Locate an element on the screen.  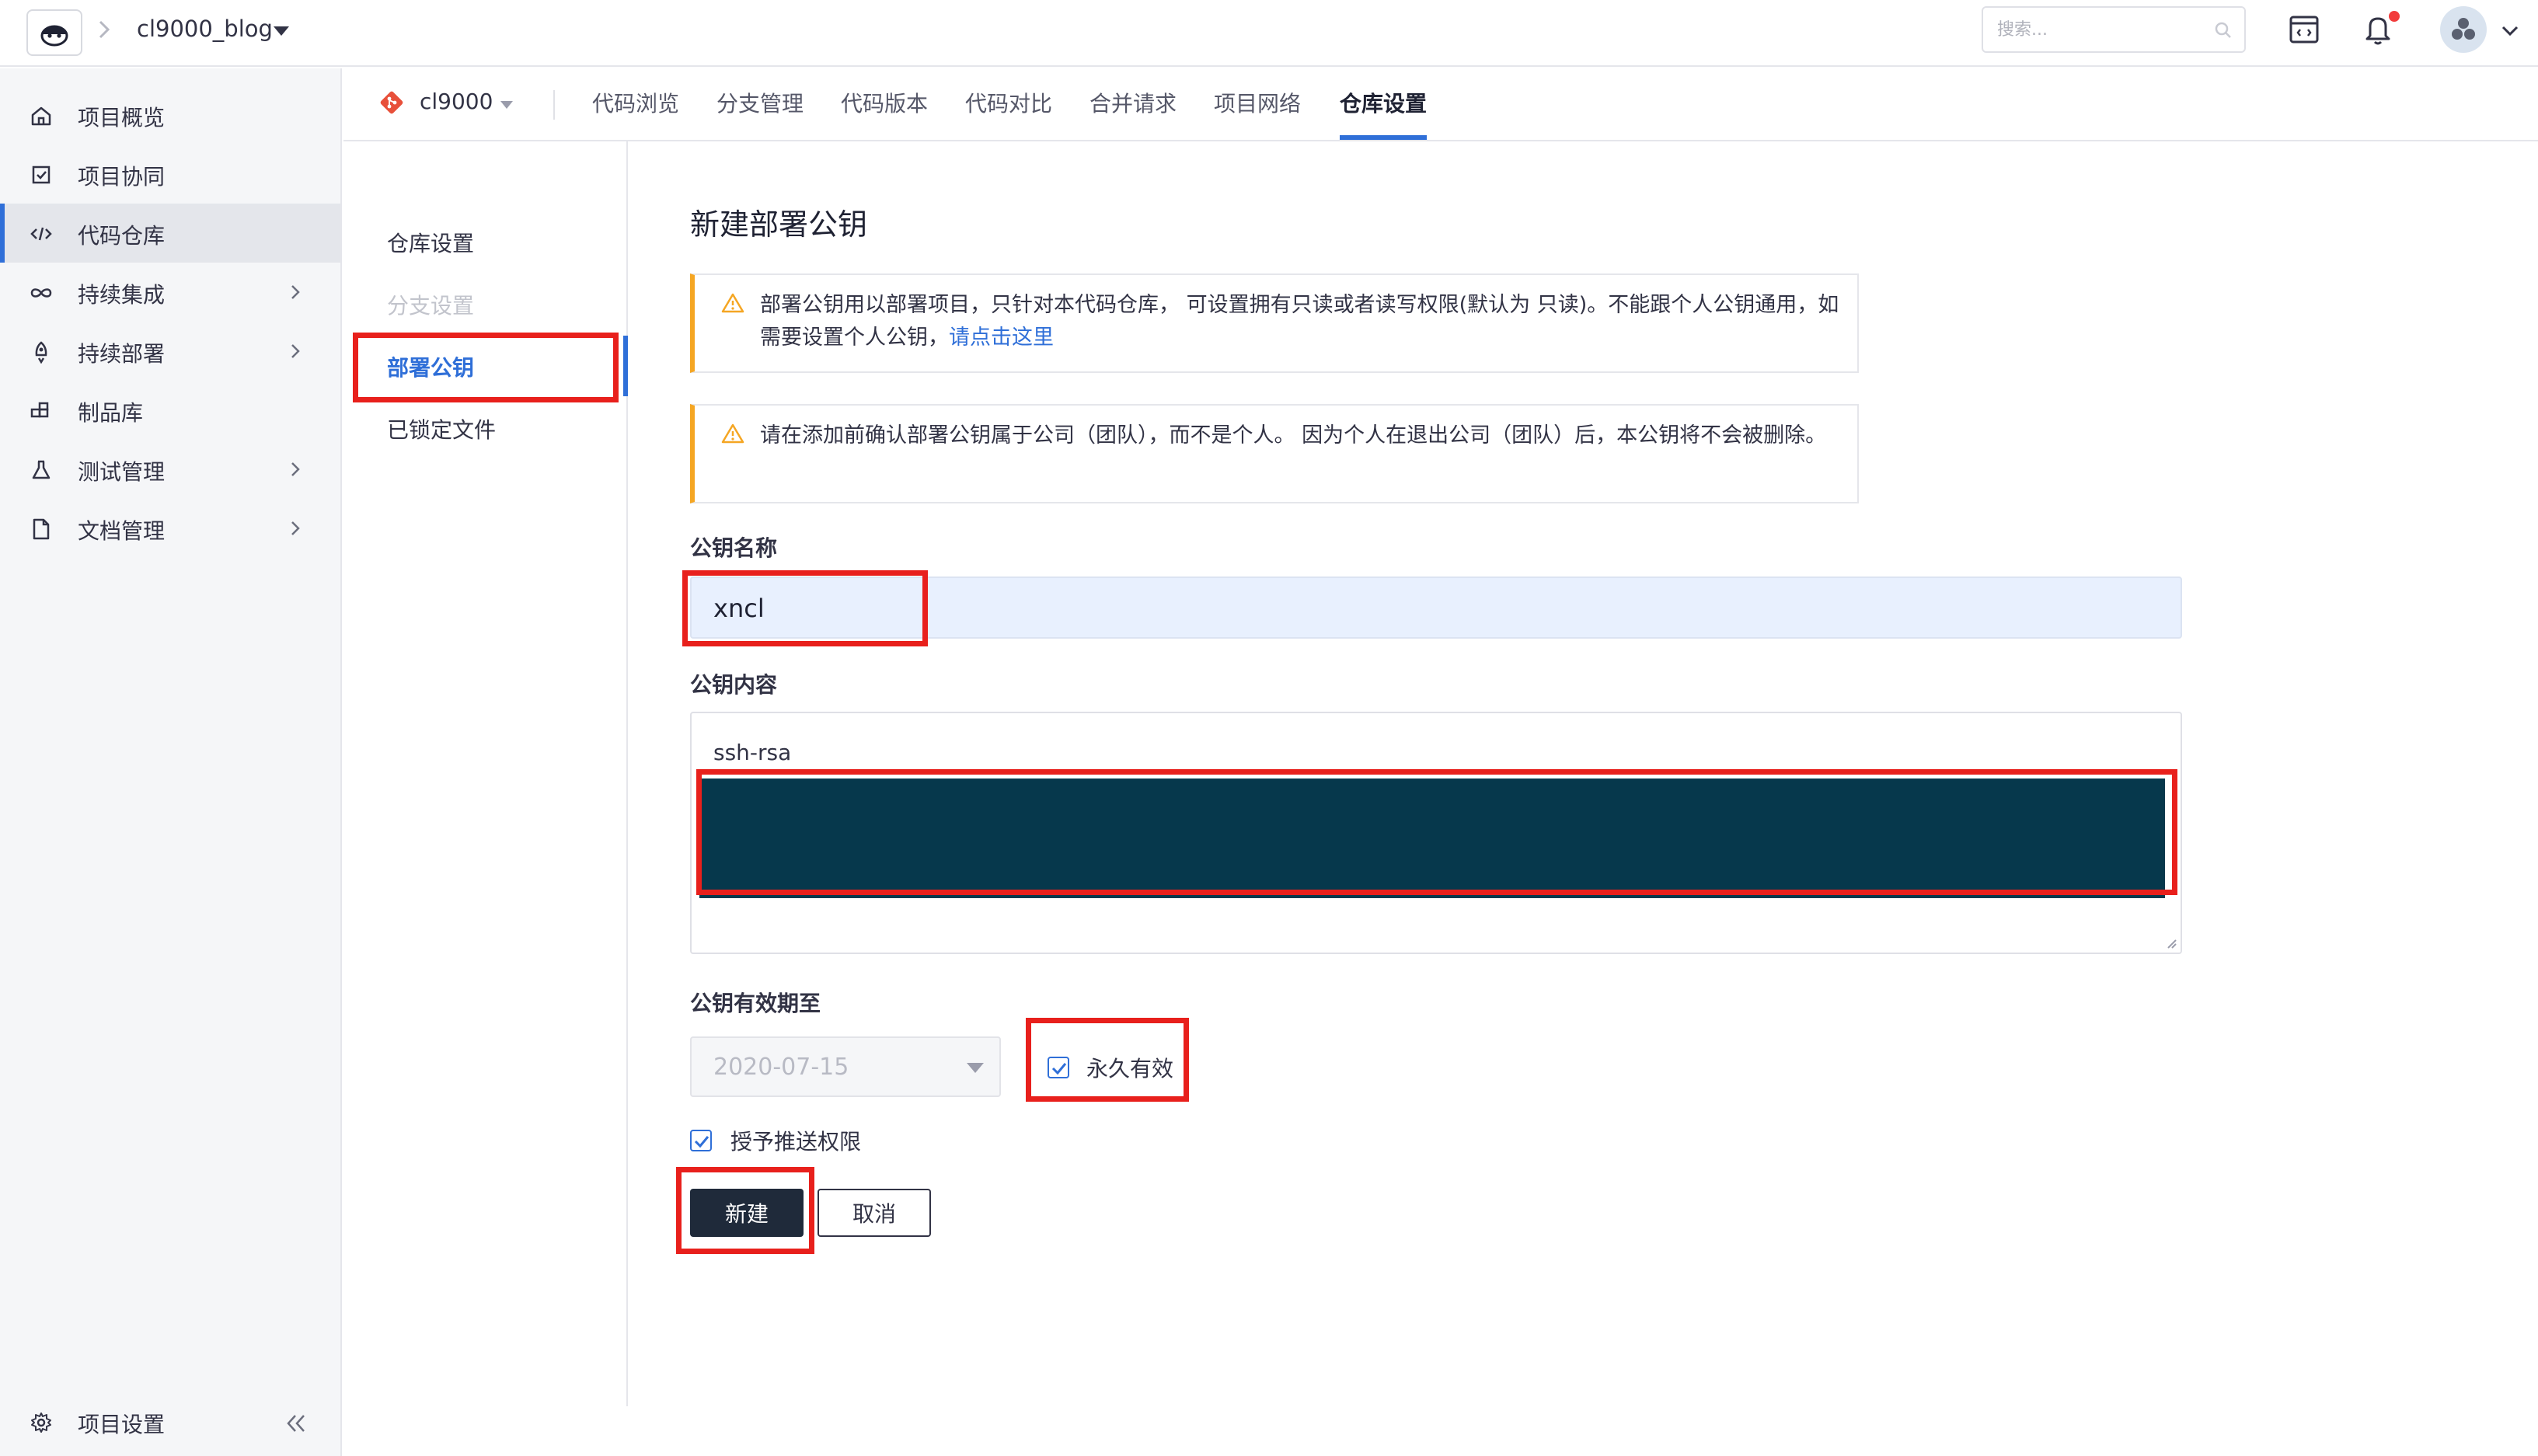
settings-submenu: 仓库设置 分支设置 部署公钥 已锁定文件 is located at coordinates (485, 774).